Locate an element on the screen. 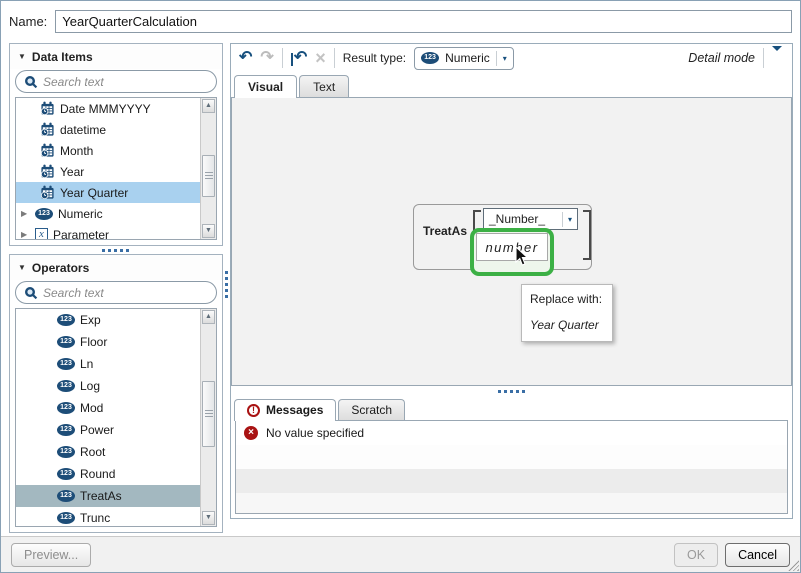 This screenshot has height=573, width=801. operator-label: Log is located at coordinates (90, 386).